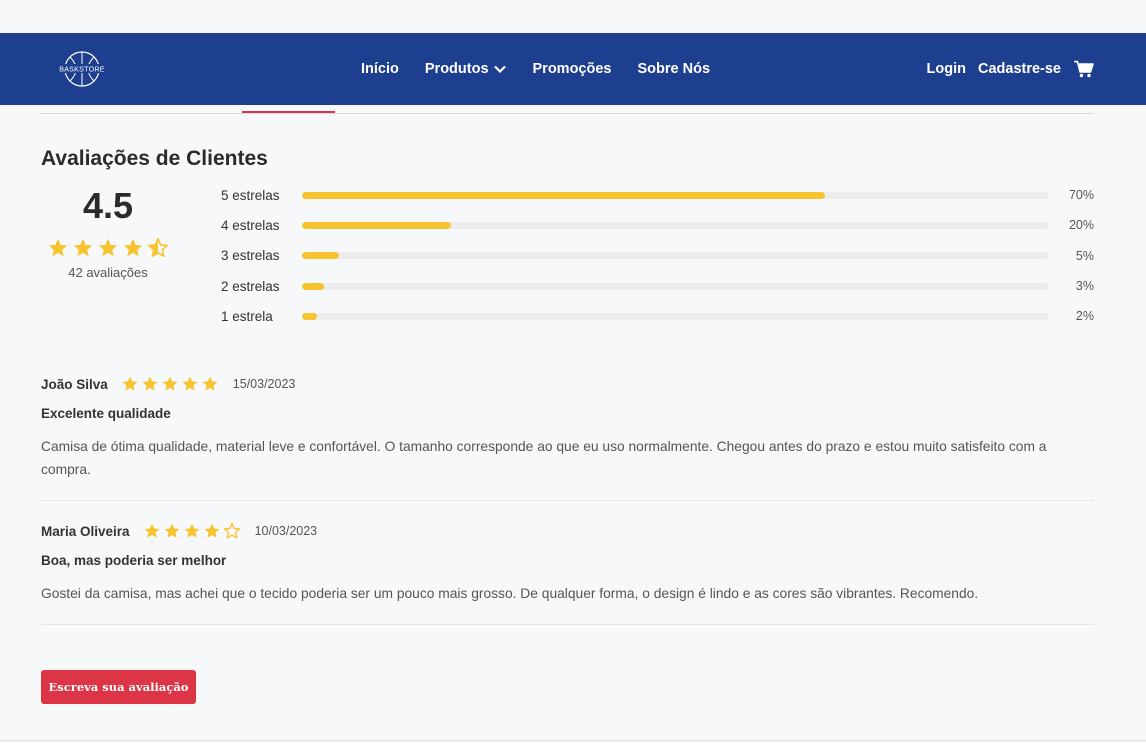 Image resolution: width=1146 pixels, height=743 pixels. What do you see at coordinates (567, 113) in the screenshot?
I see `tabs-divider` at bounding box center [567, 113].